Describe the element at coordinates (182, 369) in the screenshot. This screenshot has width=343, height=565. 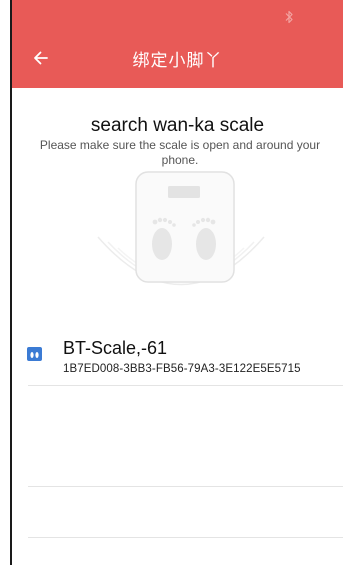
I see `device-uuid: 1B7ED008-3BB3-FB56-79A3-3E122E5E5715` at that location.